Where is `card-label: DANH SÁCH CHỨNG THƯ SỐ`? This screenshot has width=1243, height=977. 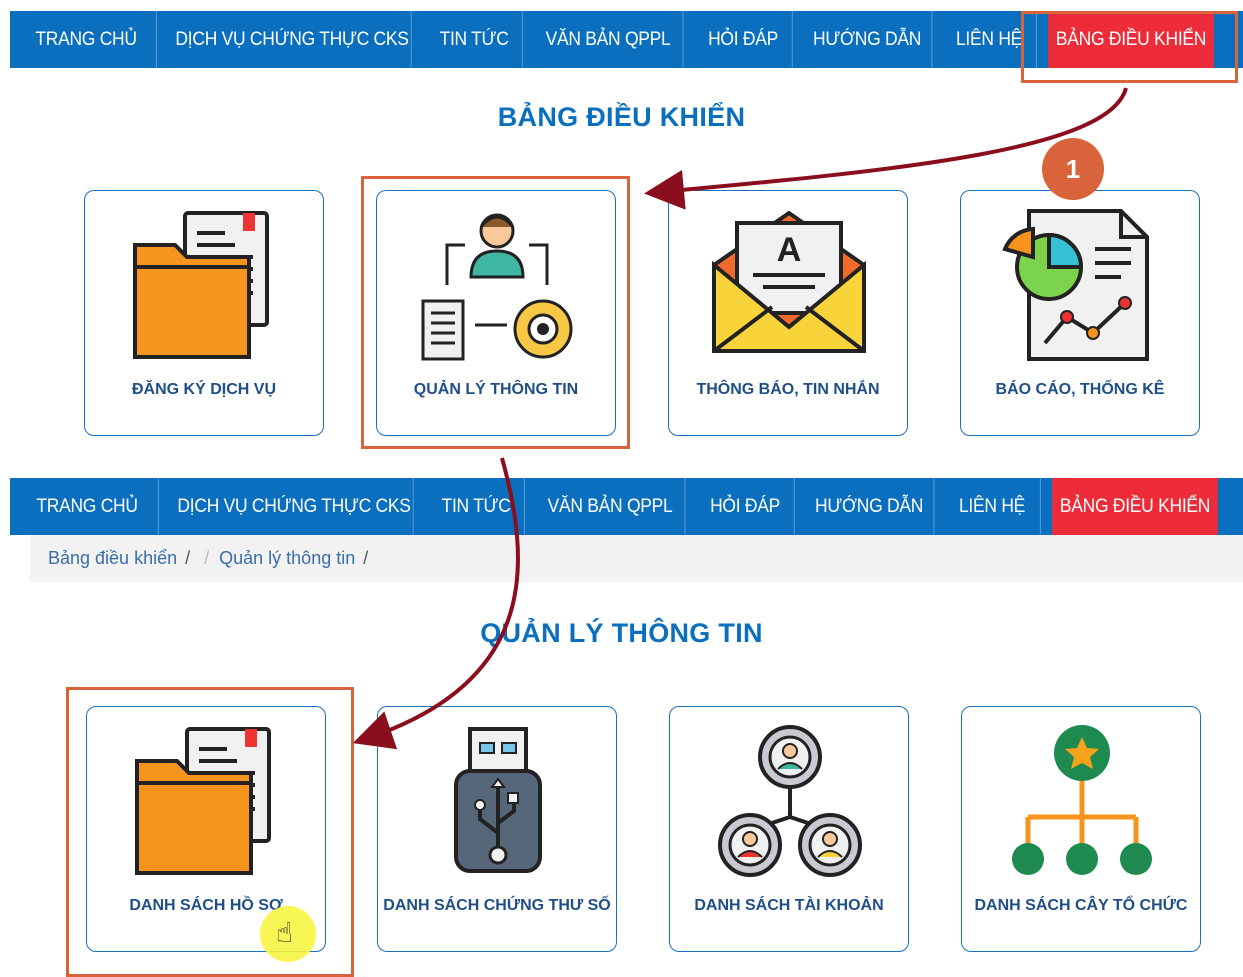
card-label: DANH SÁCH CHỨNG THƯ SỐ is located at coordinates (497, 905).